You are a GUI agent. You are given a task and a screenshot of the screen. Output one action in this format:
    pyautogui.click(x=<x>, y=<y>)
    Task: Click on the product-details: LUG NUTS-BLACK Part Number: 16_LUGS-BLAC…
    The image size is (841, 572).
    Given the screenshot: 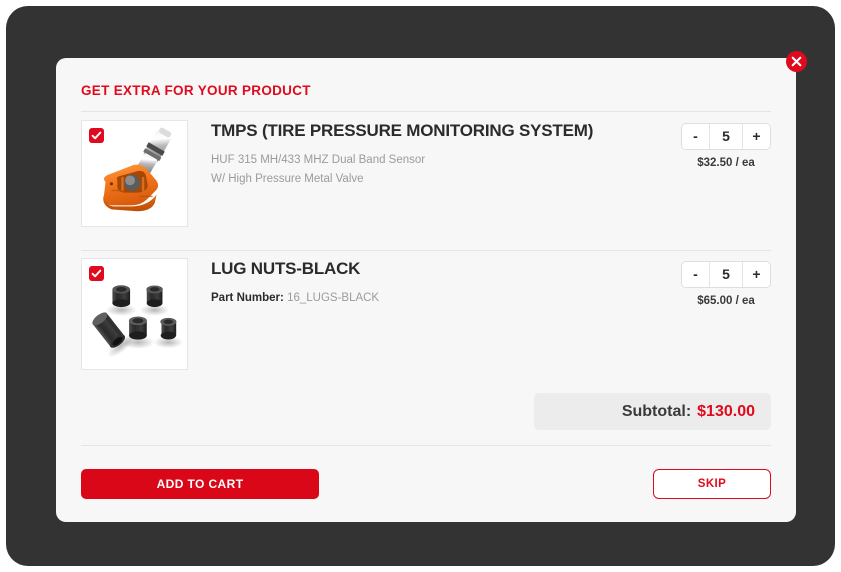 What is the action you would take?
    pyautogui.click(x=426, y=283)
    